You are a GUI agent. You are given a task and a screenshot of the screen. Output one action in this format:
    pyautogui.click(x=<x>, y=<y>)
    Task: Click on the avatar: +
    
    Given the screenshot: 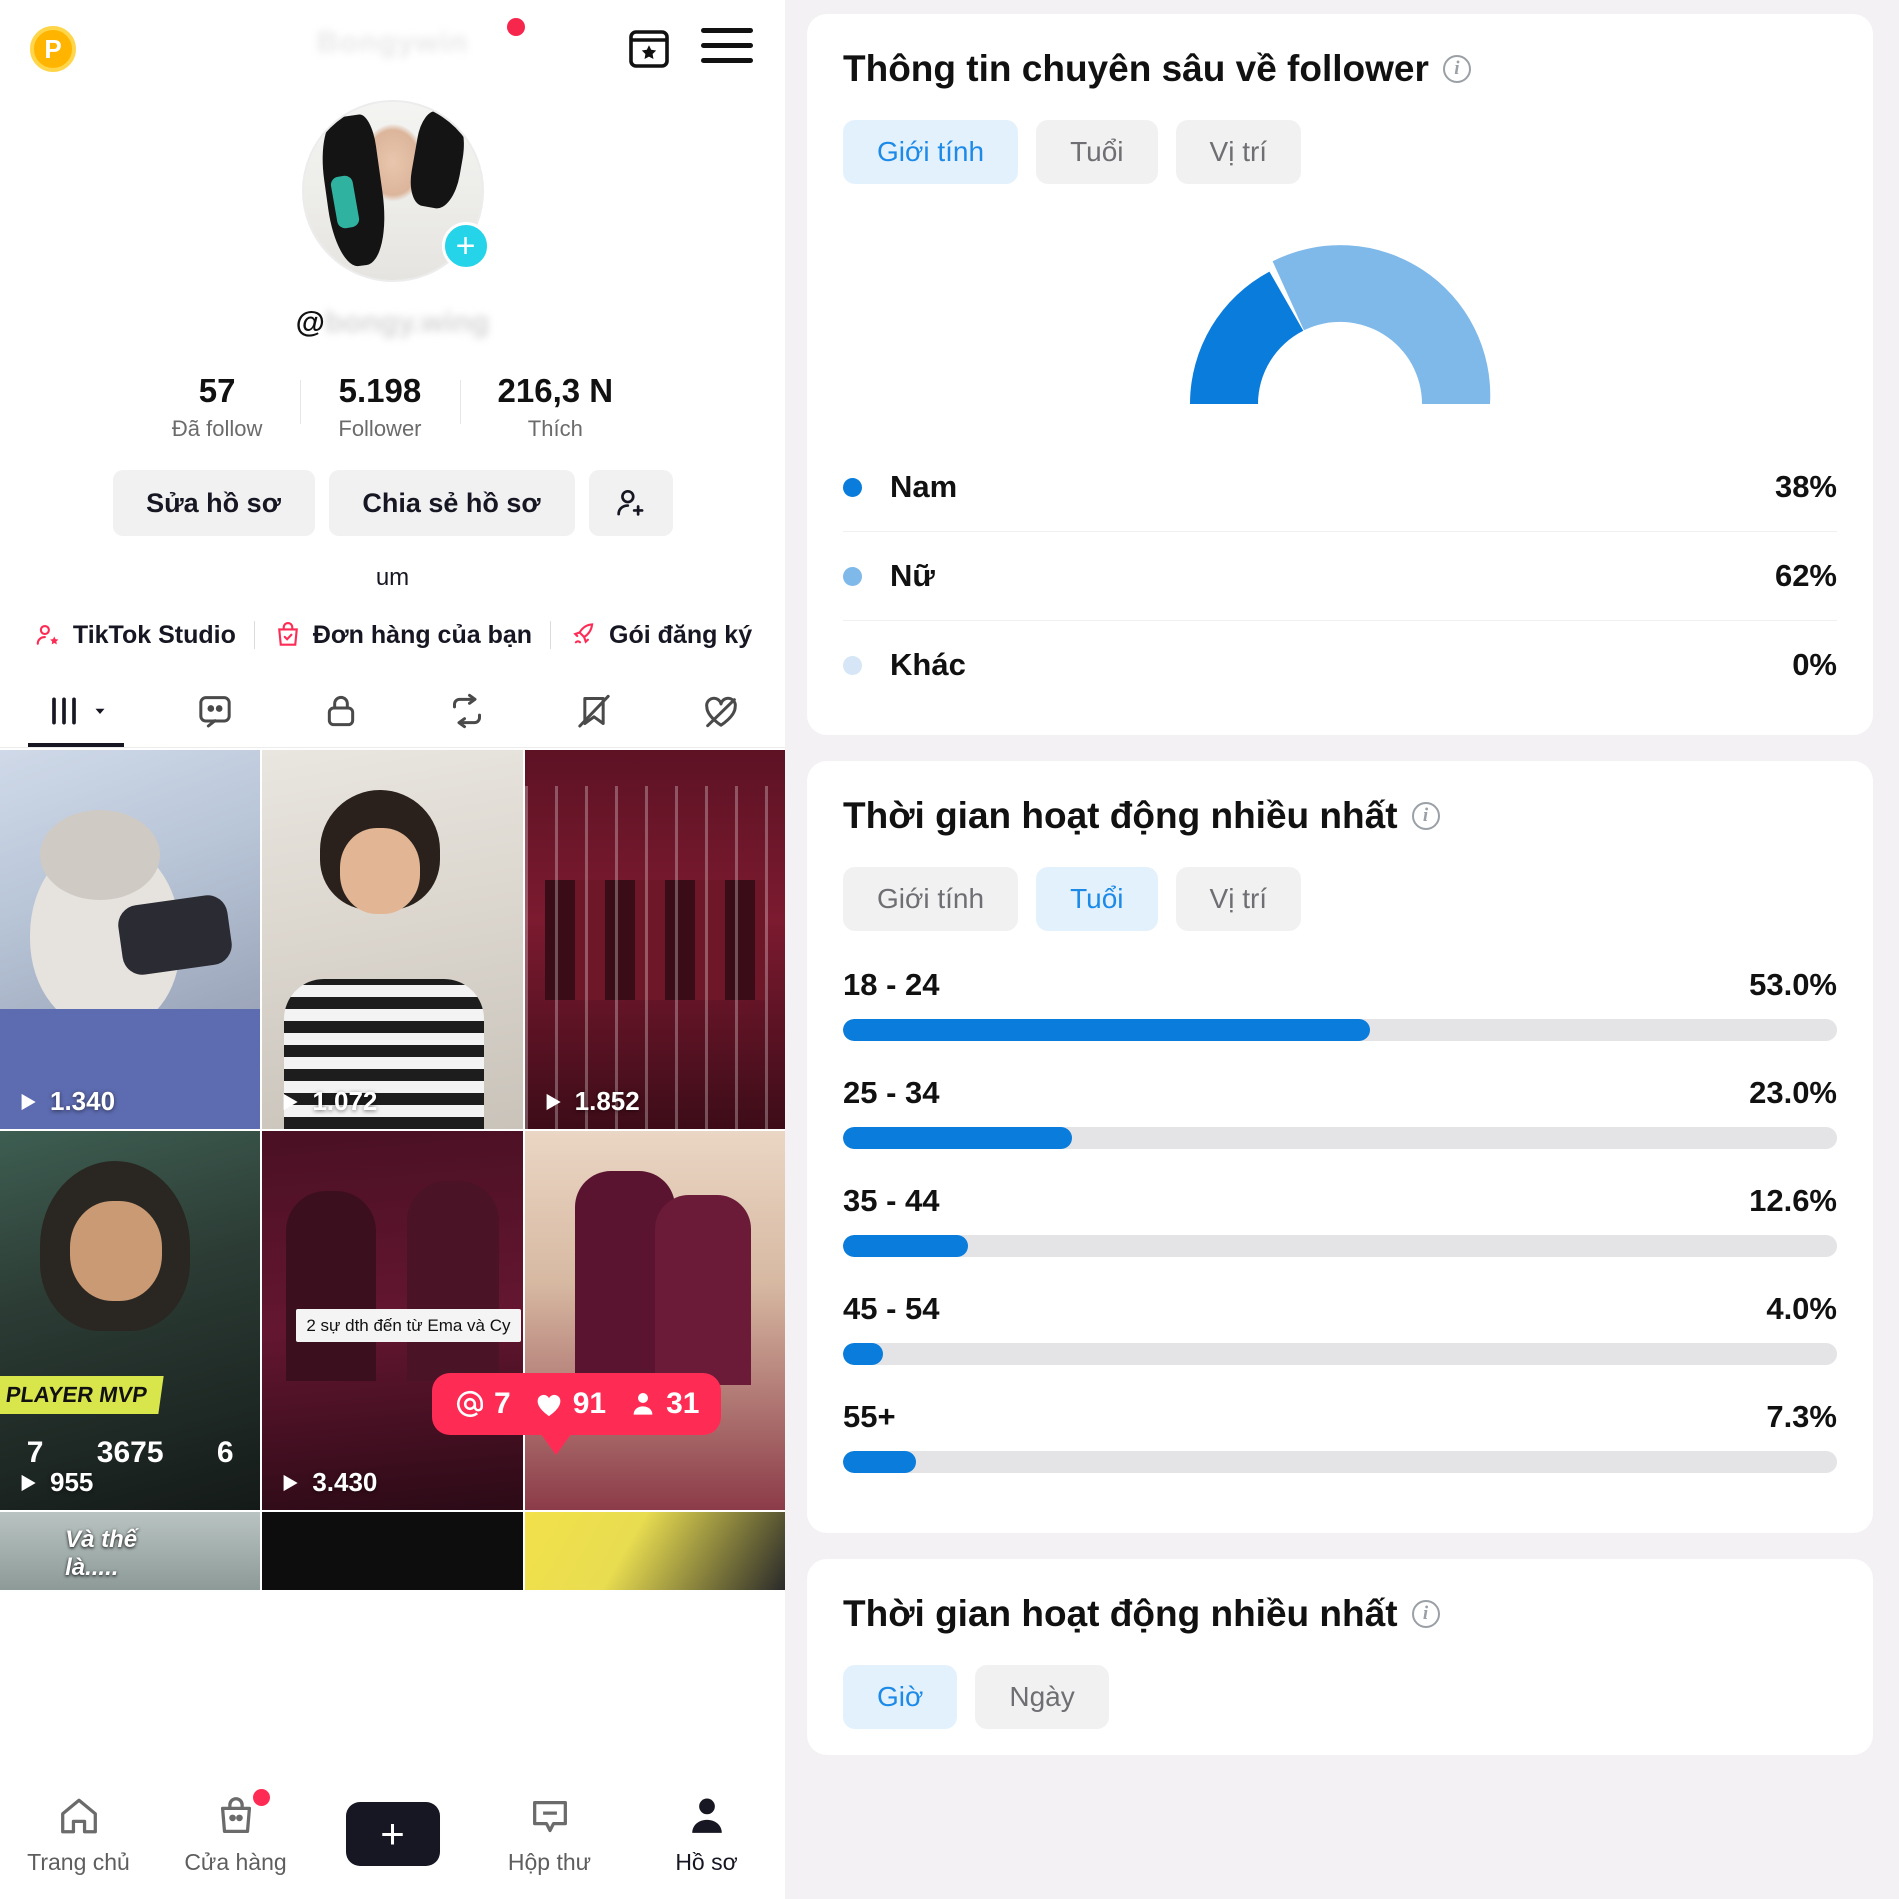 What is the action you would take?
    pyautogui.click(x=395, y=191)
    